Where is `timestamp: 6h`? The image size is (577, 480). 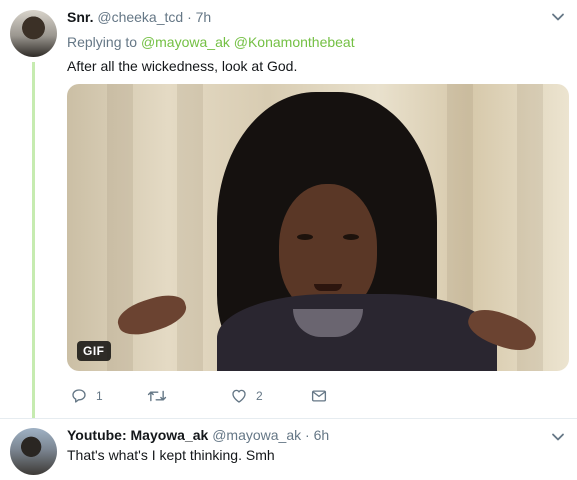 timestamp: 6h is located at coordinates (322, 435).